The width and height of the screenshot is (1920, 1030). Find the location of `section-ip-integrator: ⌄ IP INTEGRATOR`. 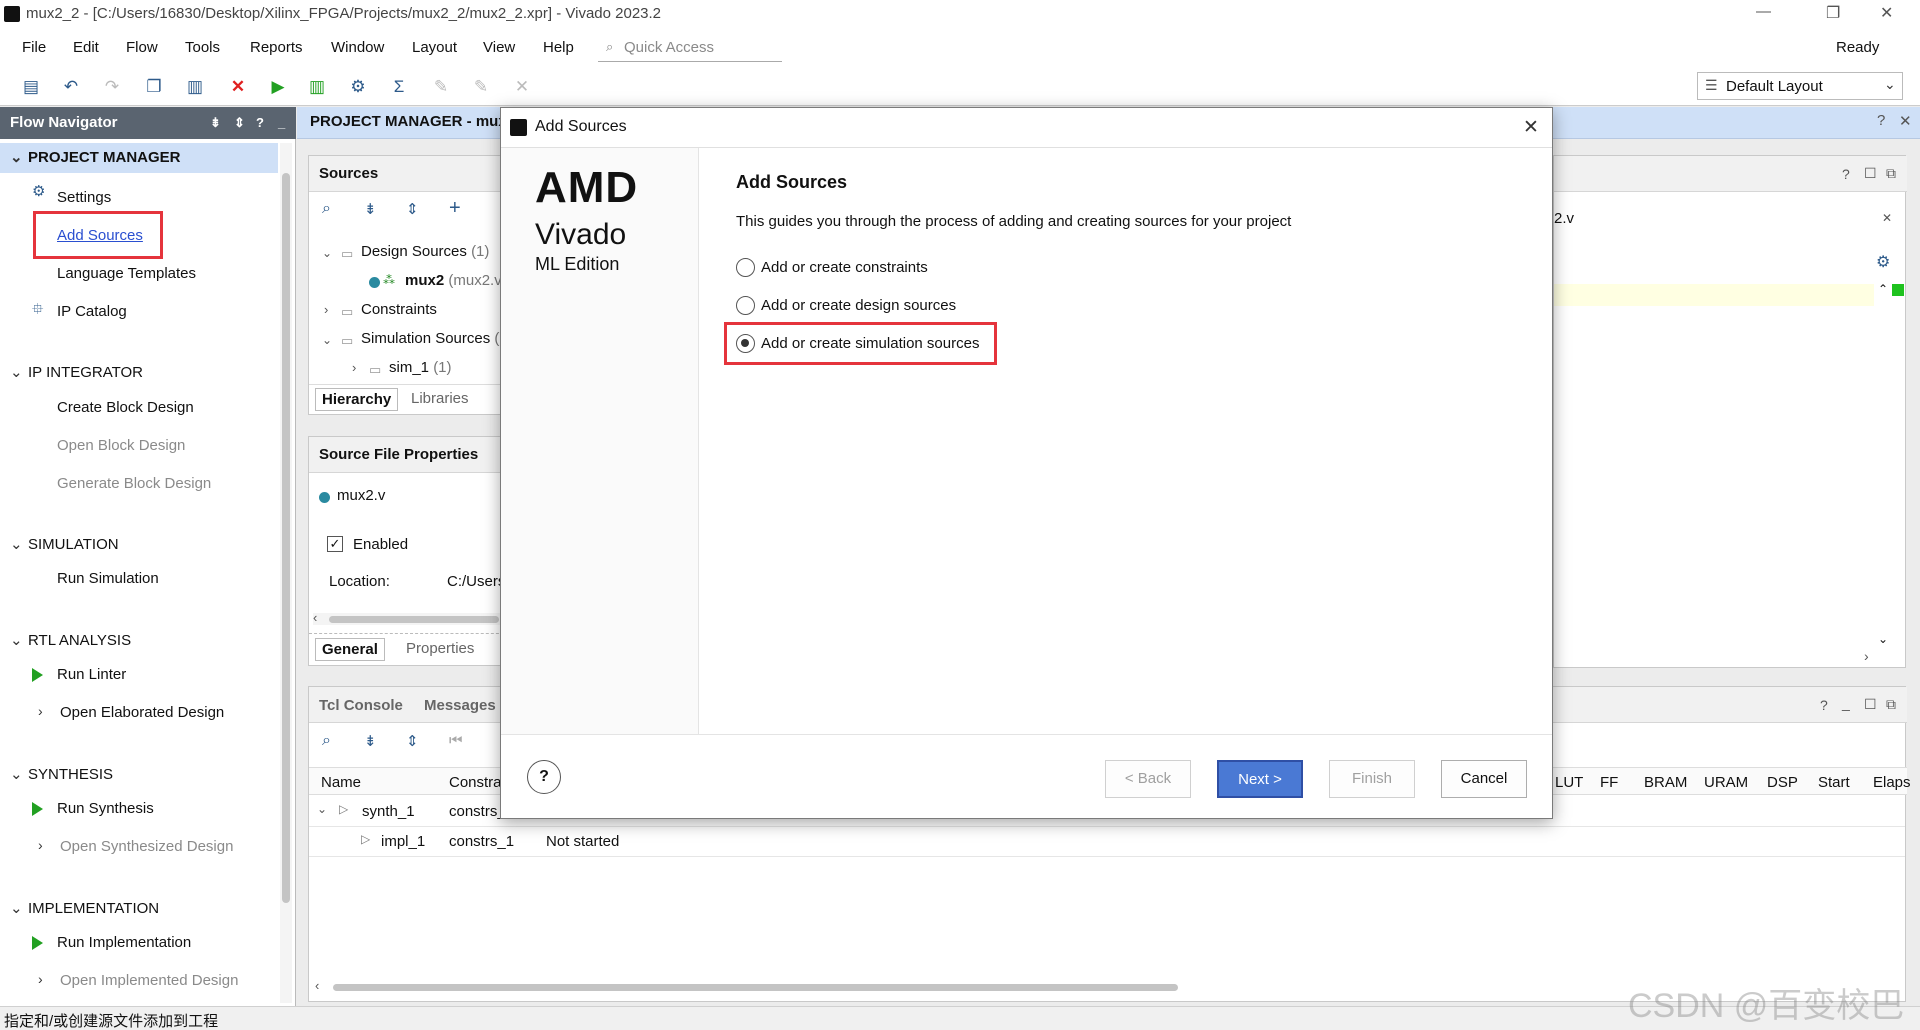

section-ip-integrator: ⌄ IP INTEGRATOR is located at coordinates (76, 372).